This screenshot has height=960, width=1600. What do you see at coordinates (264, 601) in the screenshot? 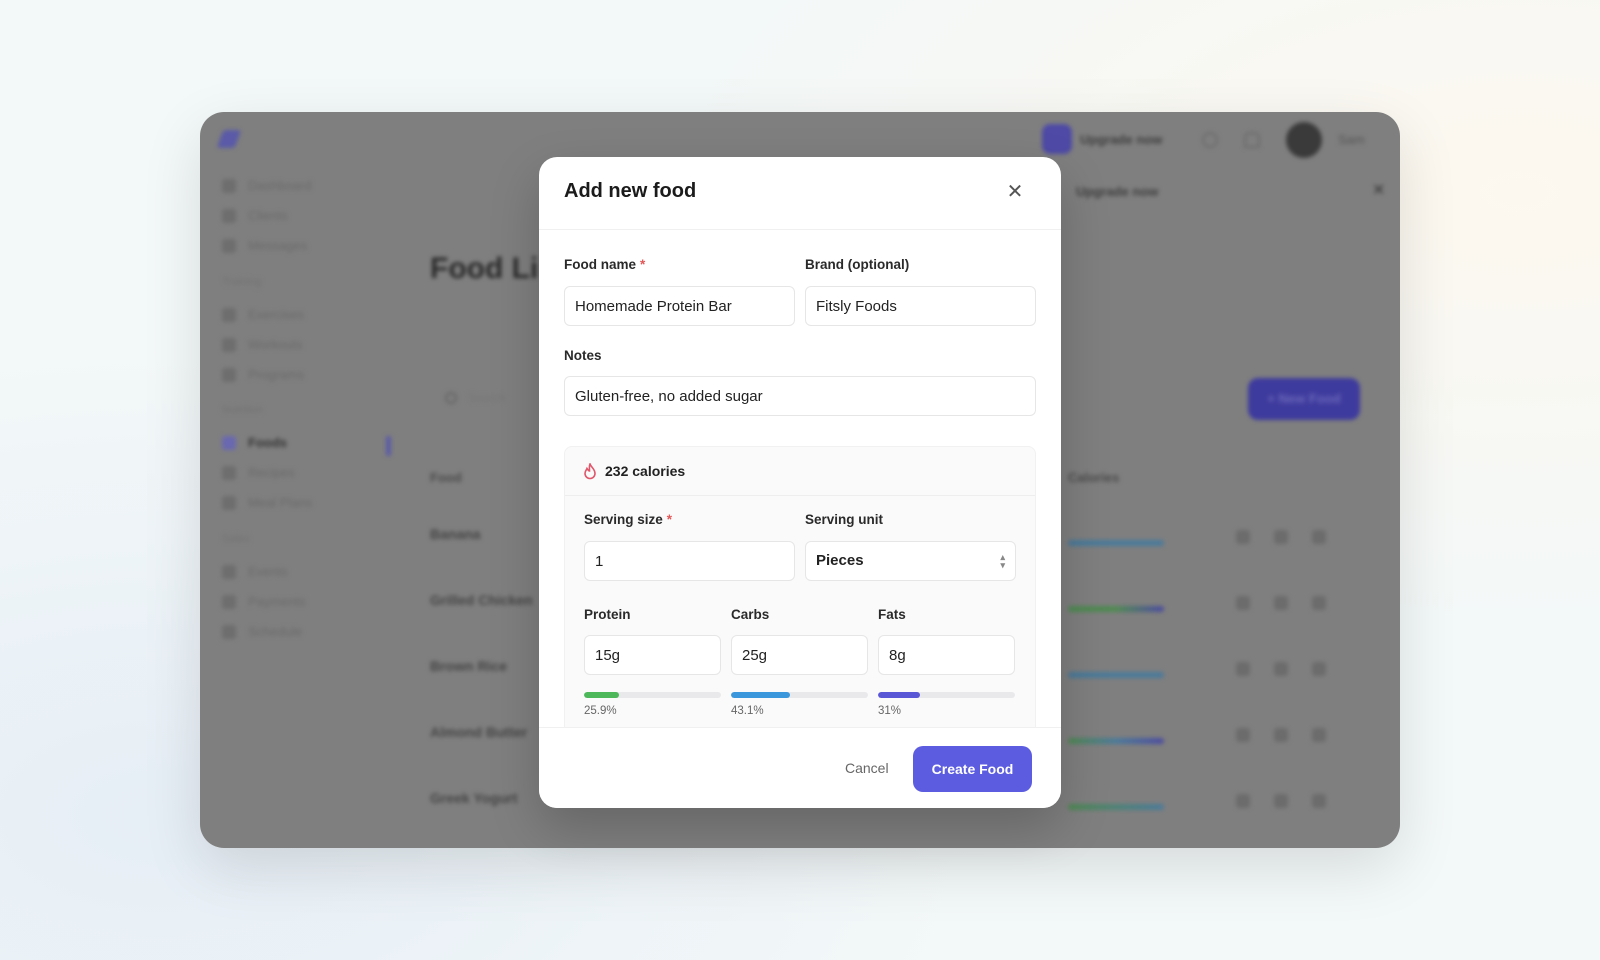
I see `sidebar-item: Payments` at bounding box center [264, 601].